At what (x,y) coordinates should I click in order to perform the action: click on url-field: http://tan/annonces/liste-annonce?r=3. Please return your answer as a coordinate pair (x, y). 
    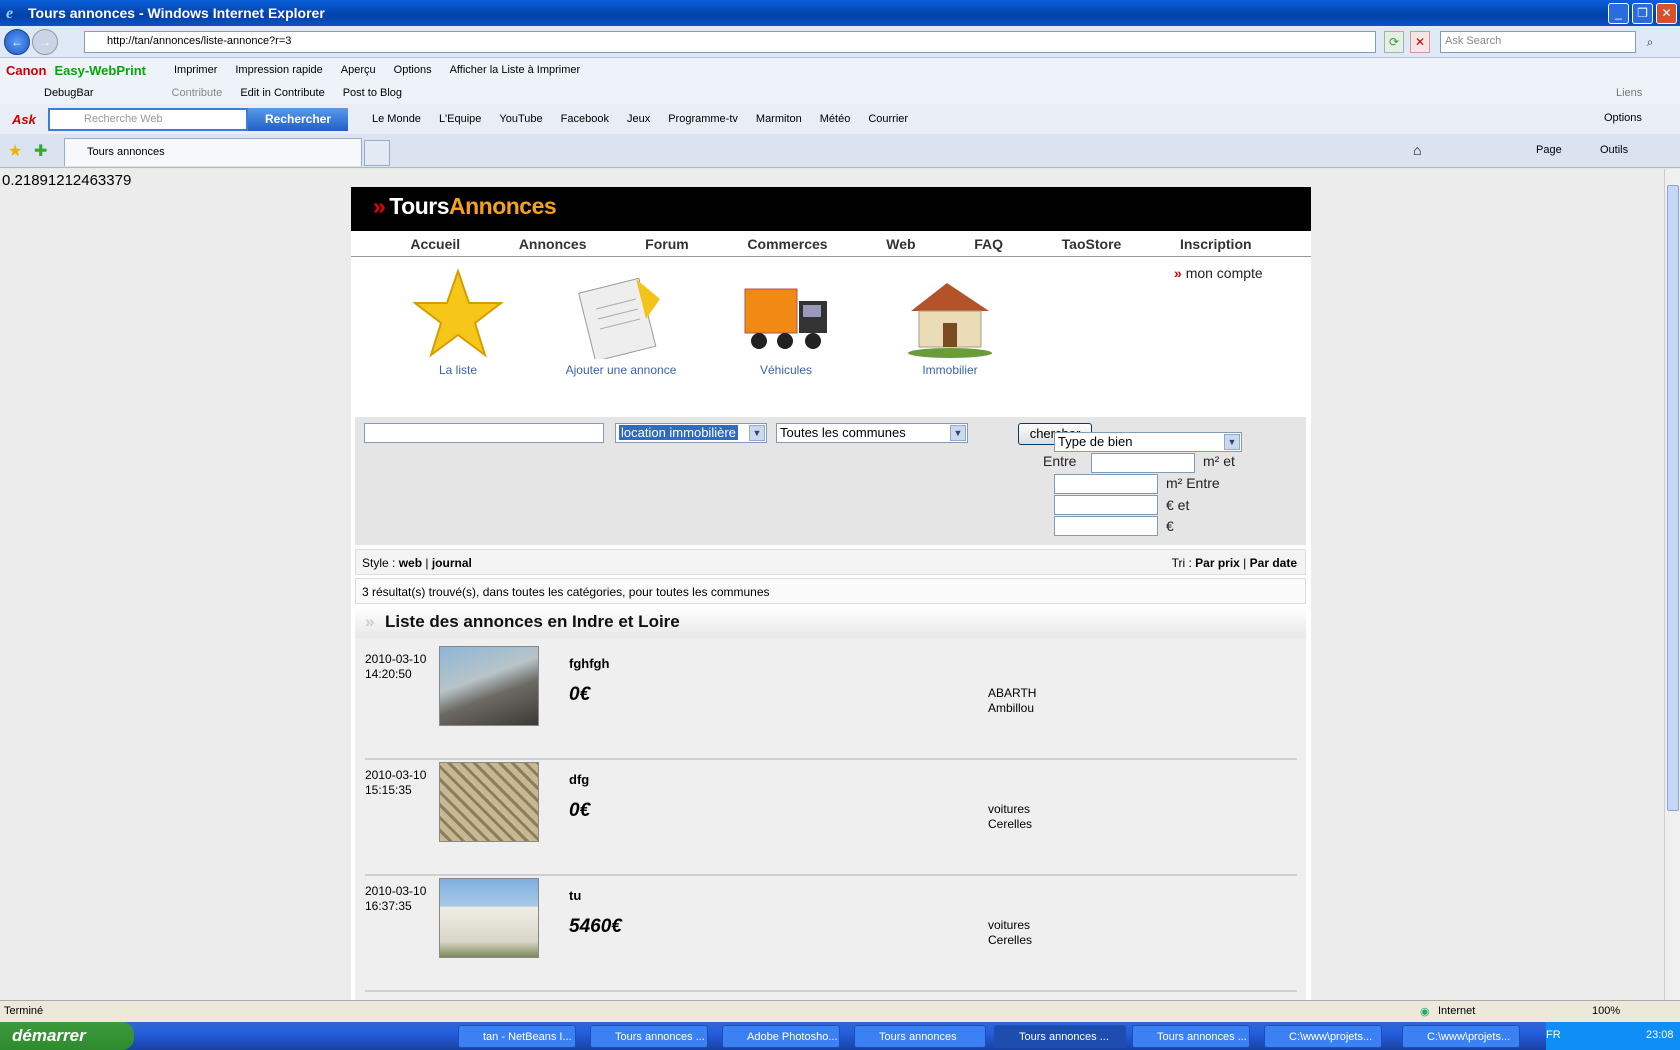
    Looking at the image, I should click on (730, 42).